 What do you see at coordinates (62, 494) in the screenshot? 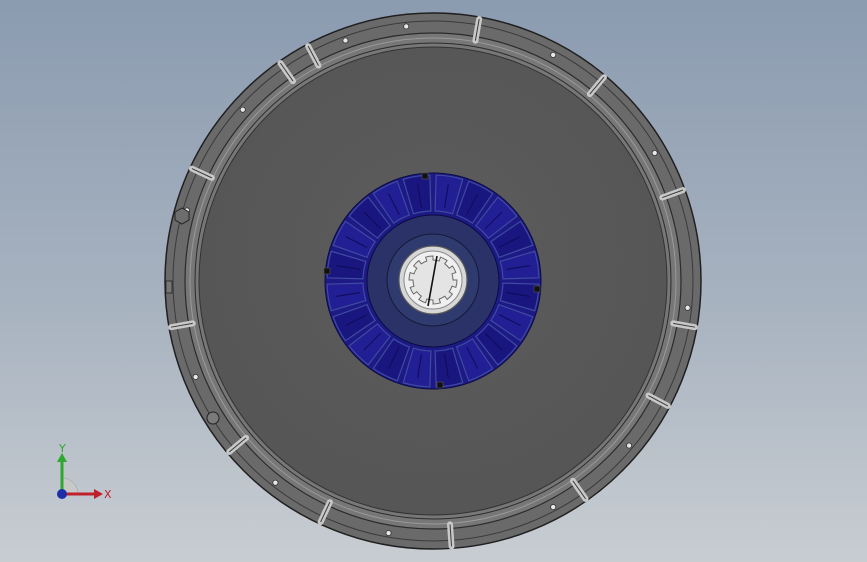
I see `z-axis-dot` at bounding box center [62, 494].